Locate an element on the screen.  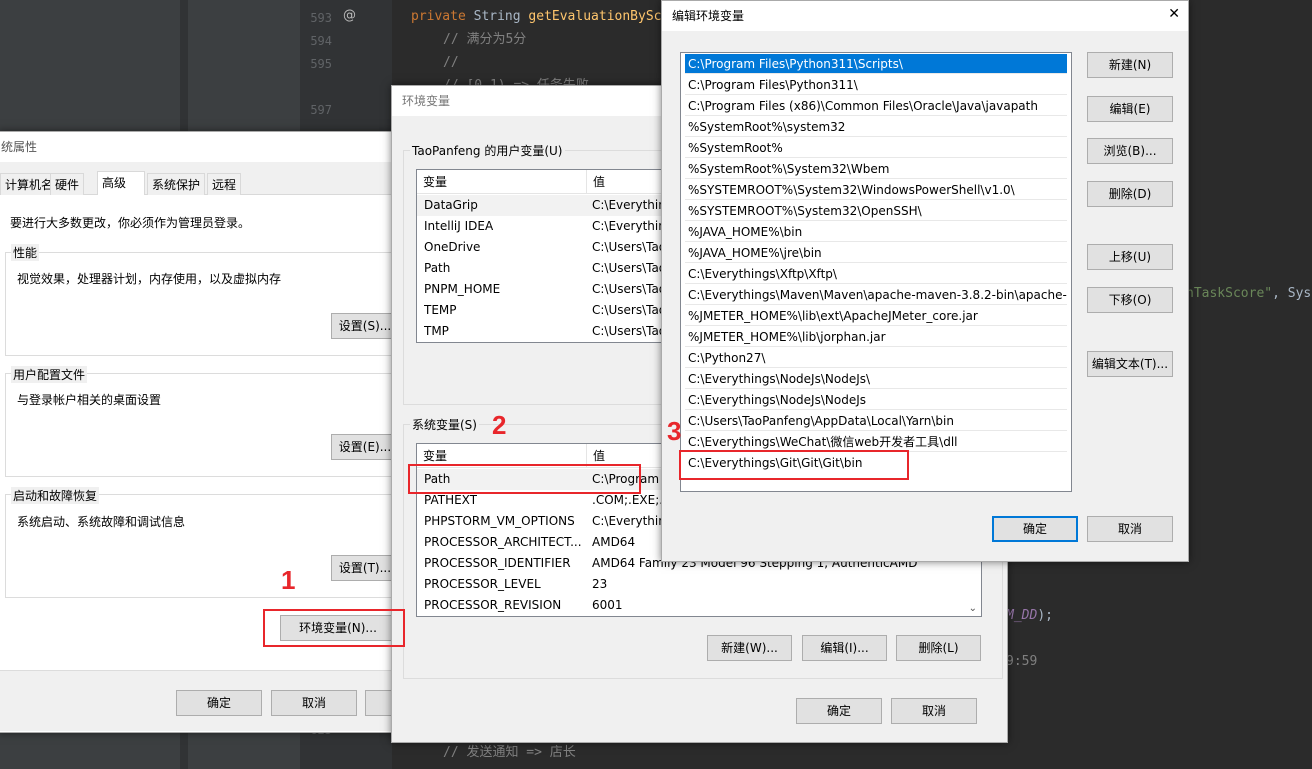
table-row: TEMP C:\Users\Tao is located at coordinates (543, 310).